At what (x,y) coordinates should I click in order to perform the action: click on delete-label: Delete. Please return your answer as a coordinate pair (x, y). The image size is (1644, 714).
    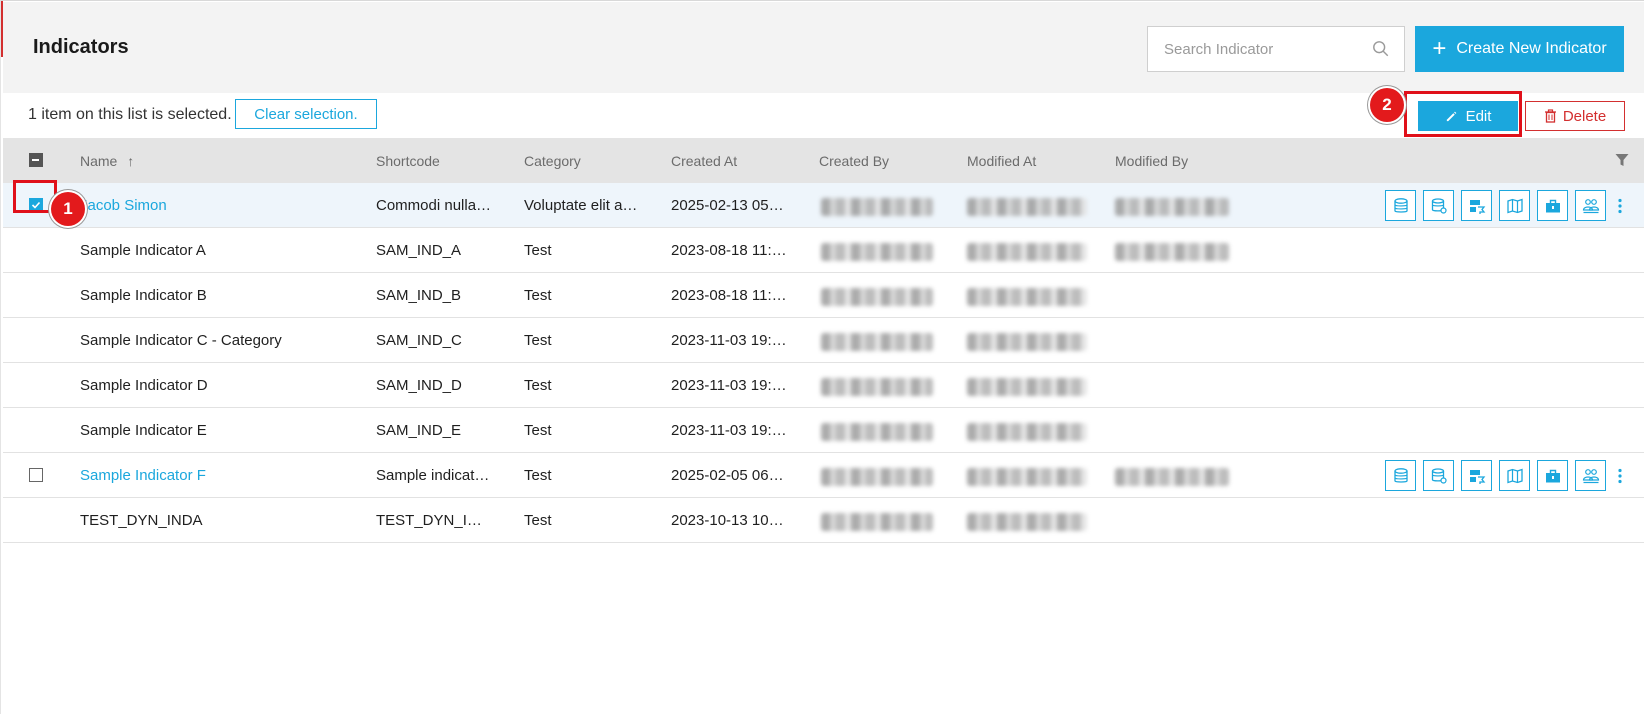
    Looking at the image, I should click on (1584, 116).